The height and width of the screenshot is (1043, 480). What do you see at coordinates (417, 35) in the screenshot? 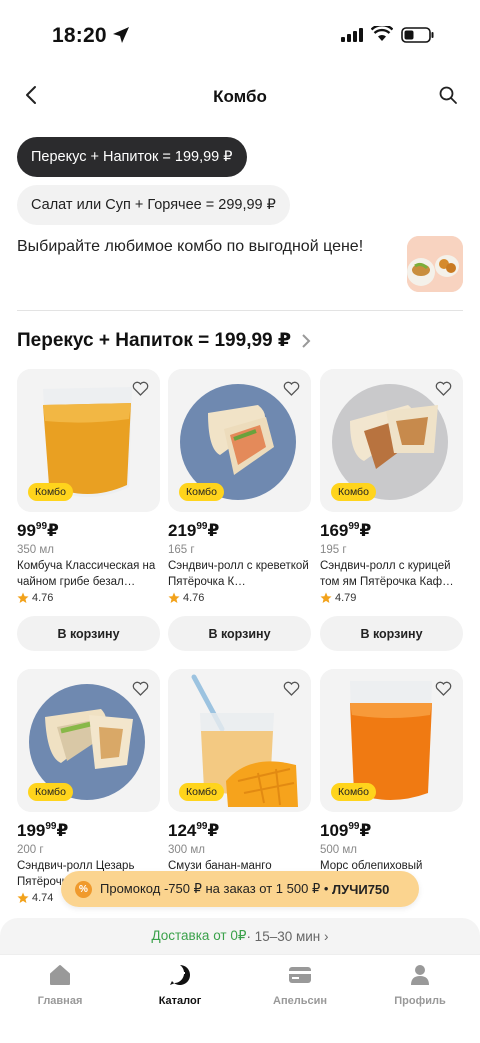
I see `battery-icon` at bounding box center [417, 35].